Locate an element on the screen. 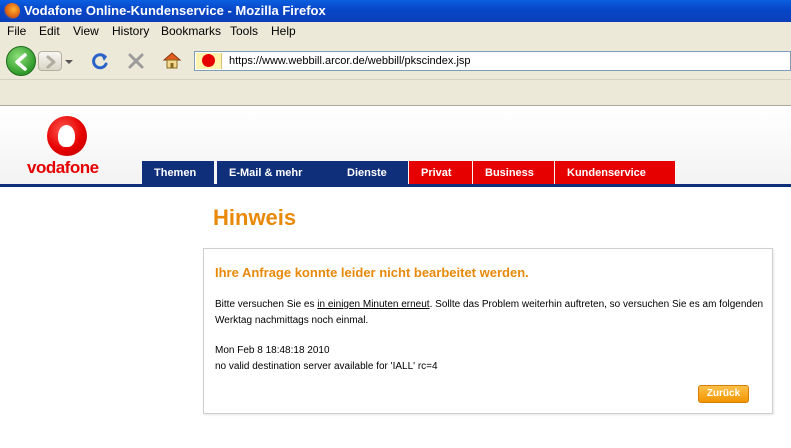 This screenshot has height=448, width=791. retry-later-link: in einigen Minuten erneut is located at coordinates (373, 304).